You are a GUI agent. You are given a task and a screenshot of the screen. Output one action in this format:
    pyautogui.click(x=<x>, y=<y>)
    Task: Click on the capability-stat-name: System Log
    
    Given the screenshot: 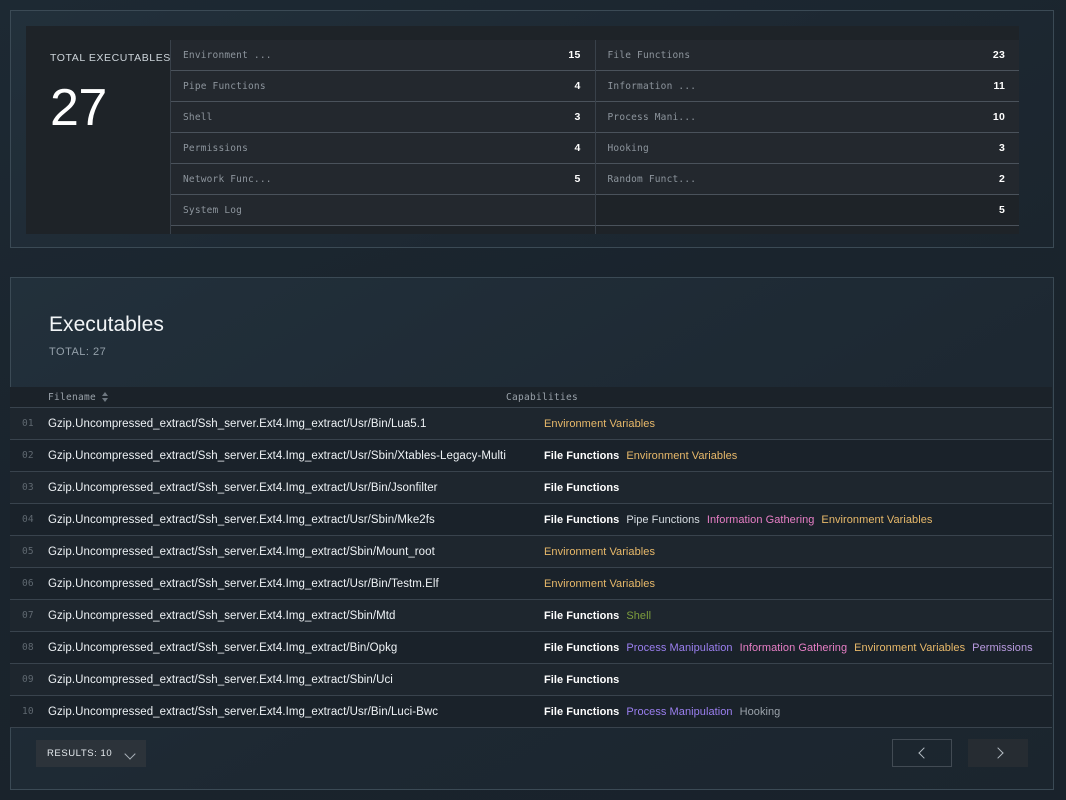 What is the action you would take?
    pyautogui.click(x=213, y=210)
    